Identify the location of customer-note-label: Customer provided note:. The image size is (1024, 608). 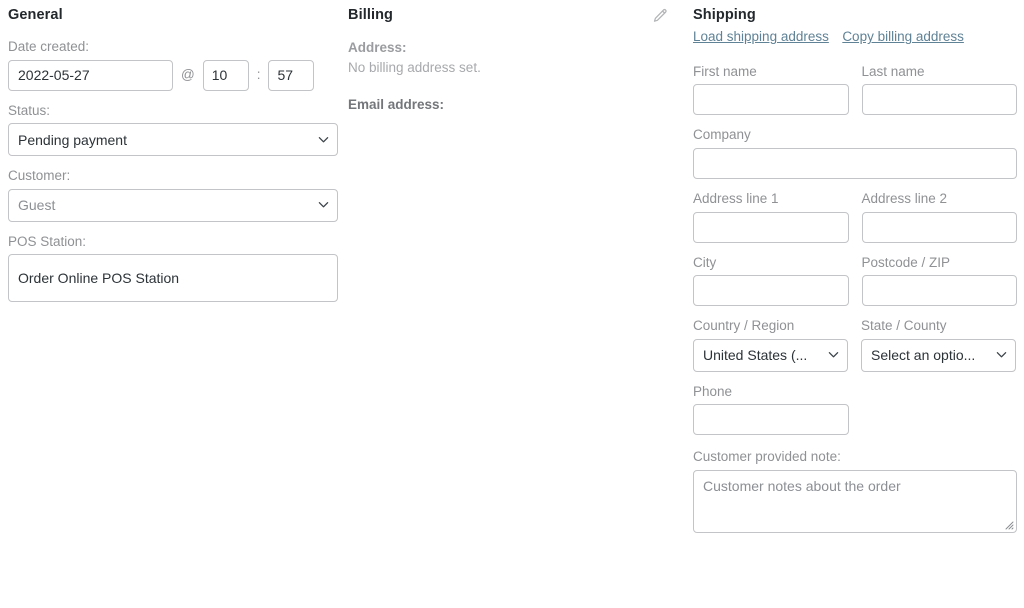
(767, 457).